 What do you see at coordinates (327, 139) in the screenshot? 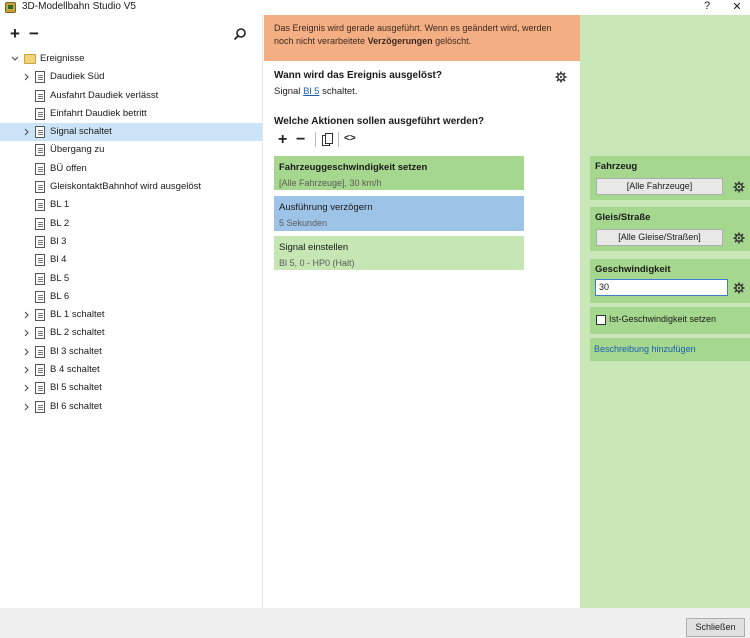
I see `copy-icon` at bounding box center [327, 139].